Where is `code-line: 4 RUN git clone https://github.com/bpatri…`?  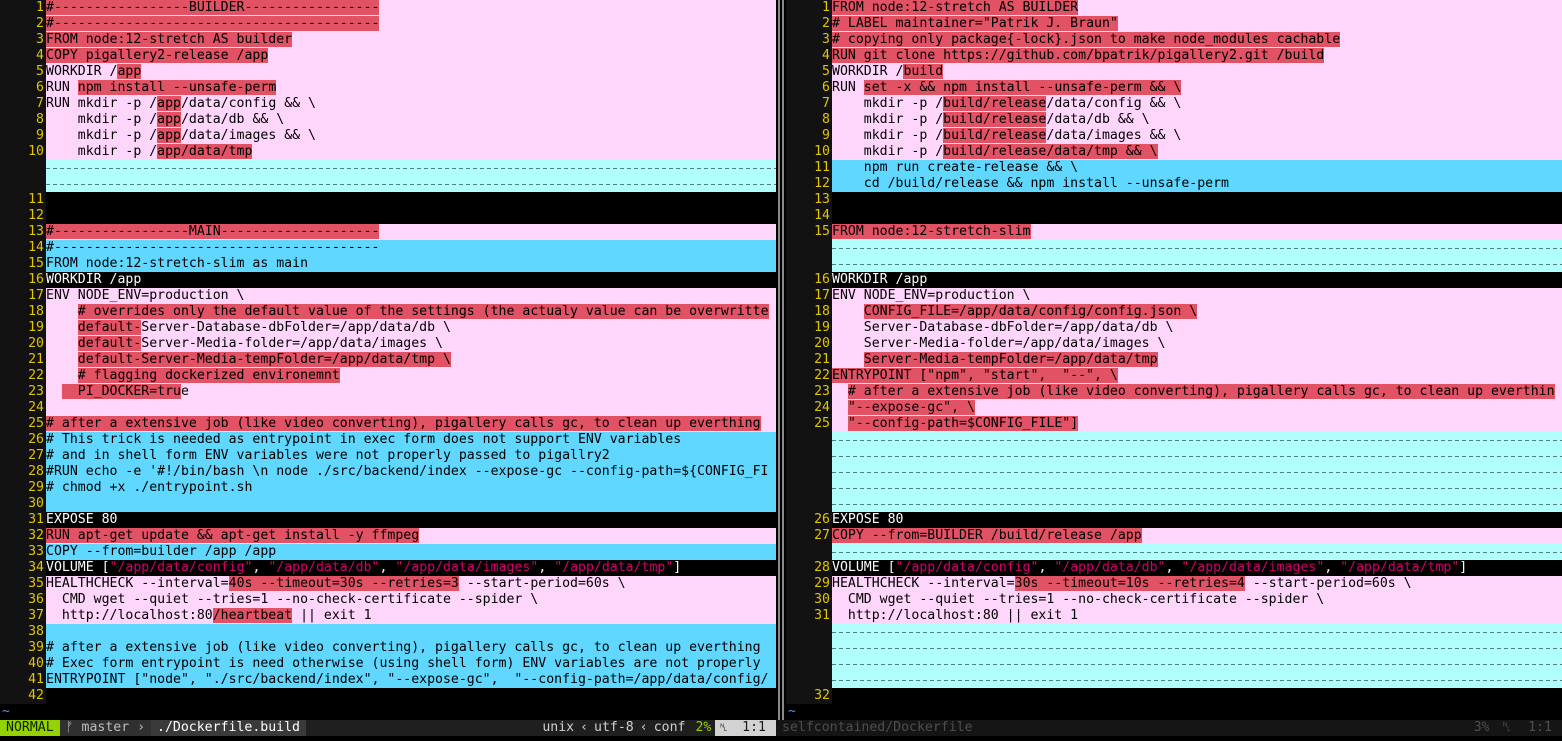
code-line: 4 RUN git clone https://github.com/bpatri… is located at coordinates (1174, 56).